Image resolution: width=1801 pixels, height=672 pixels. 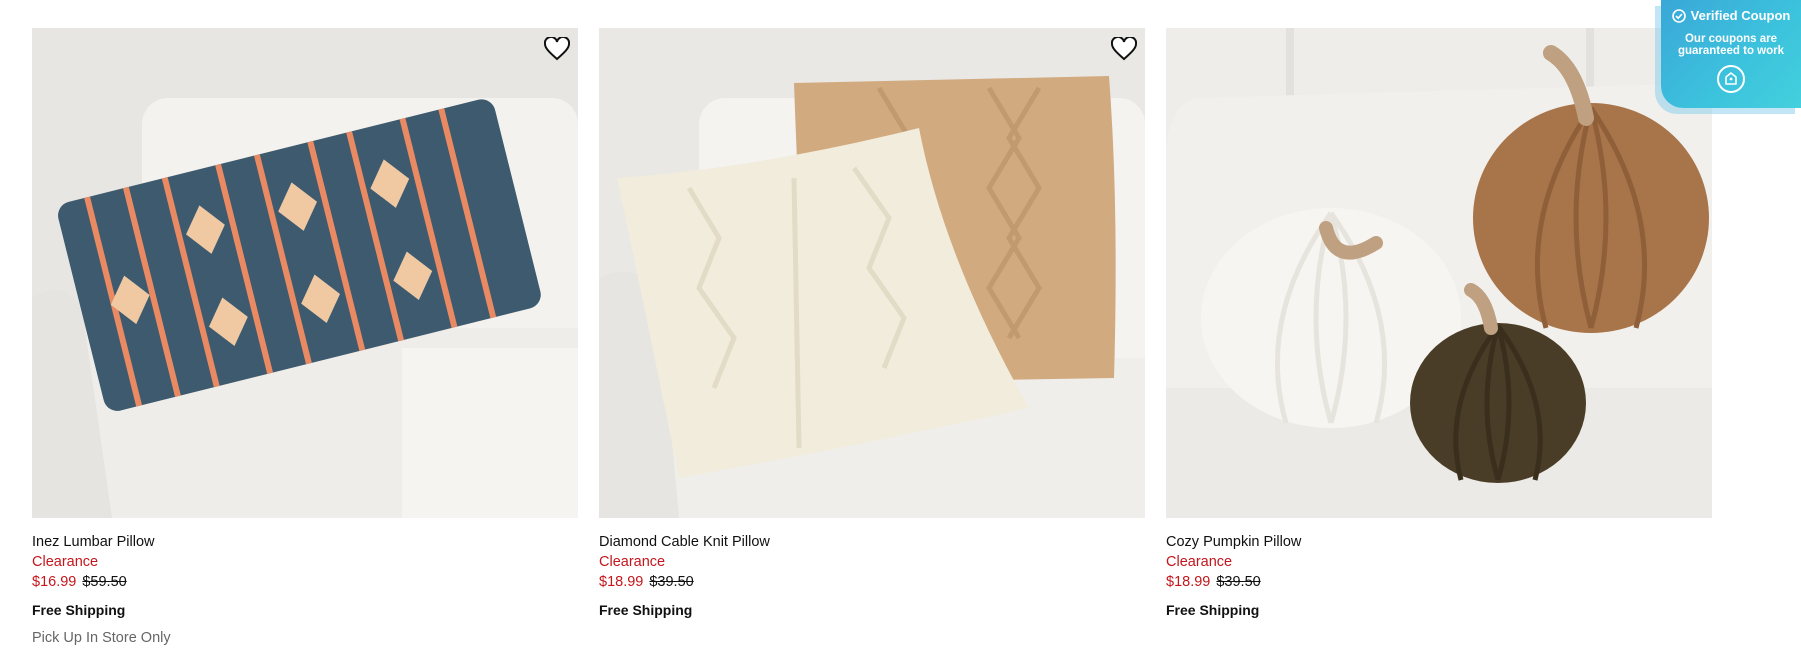 I want to click on sale-price: $16.99, so click(x=54, y=582).